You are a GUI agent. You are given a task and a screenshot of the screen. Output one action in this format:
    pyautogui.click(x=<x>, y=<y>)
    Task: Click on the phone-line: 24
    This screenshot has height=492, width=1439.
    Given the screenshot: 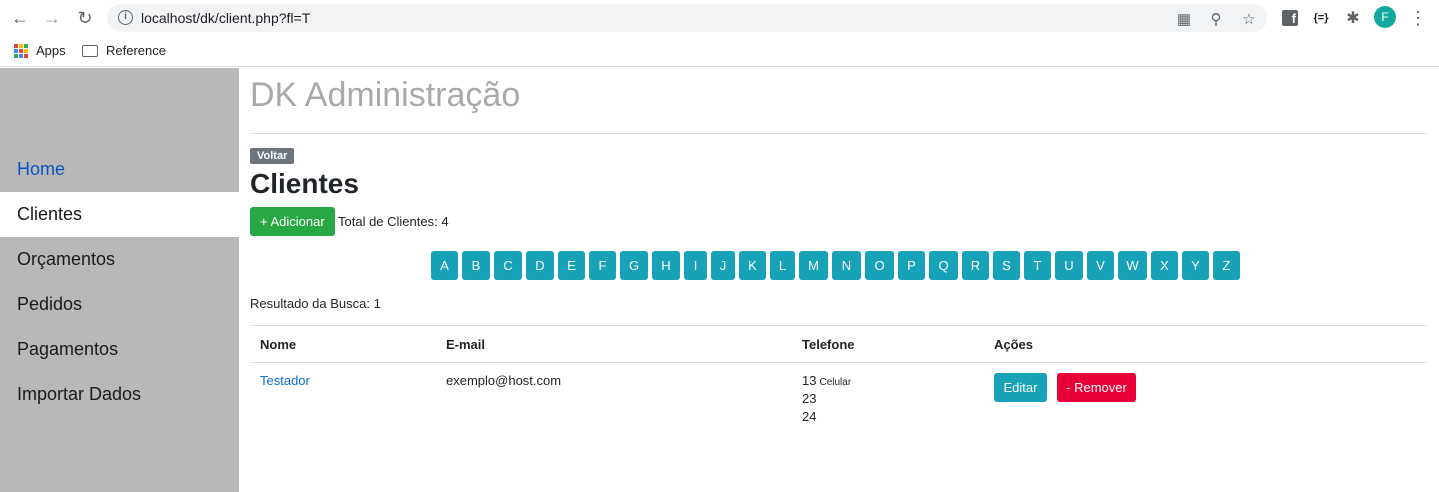 What is the action you would take?
    pyautogui.click(x=826, y=417)
    